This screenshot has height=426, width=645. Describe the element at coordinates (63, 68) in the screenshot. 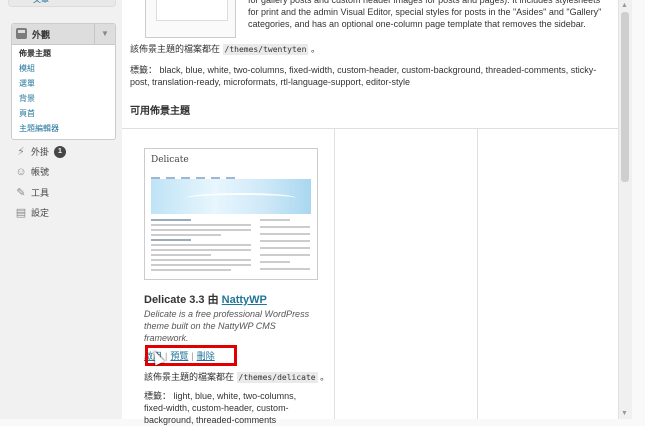

I see `submenu-item-widgets: 模組` at that location.